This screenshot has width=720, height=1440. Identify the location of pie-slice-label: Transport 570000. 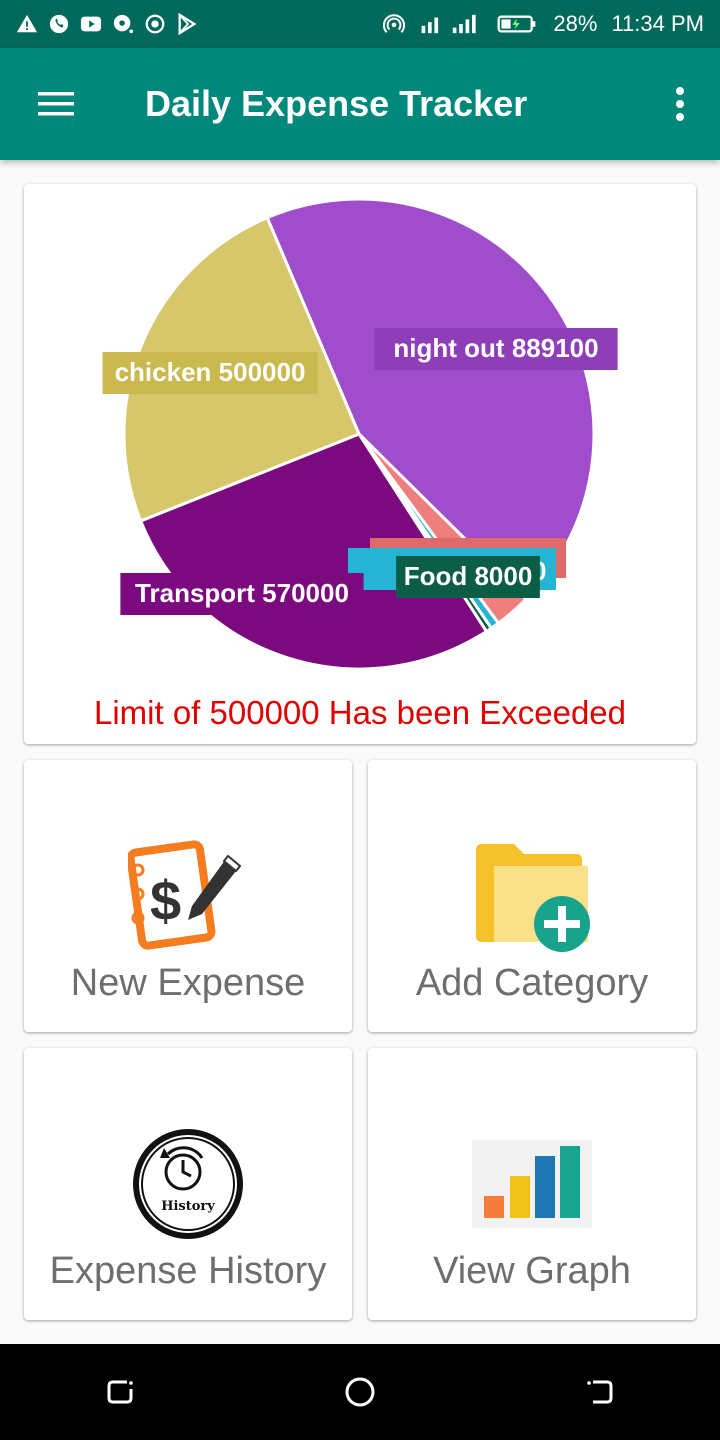
(242, 594).